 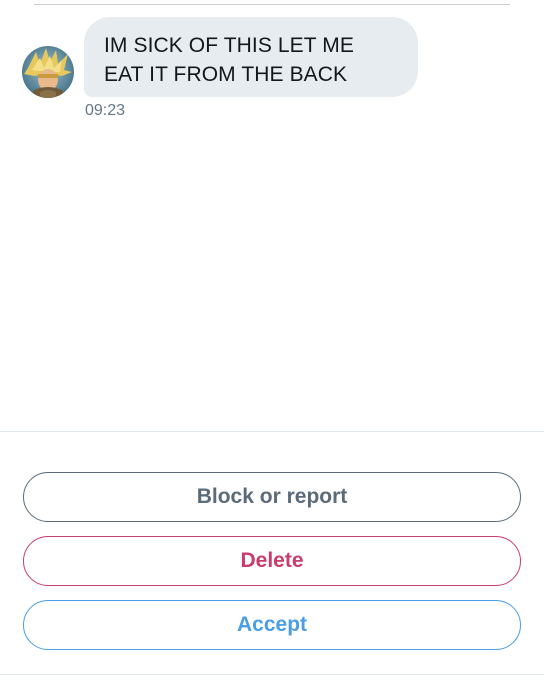 What do you see at coordinates (272, 625) in the screenshot?
I see `accept-button: Accept` at bounding box center [272, 625].